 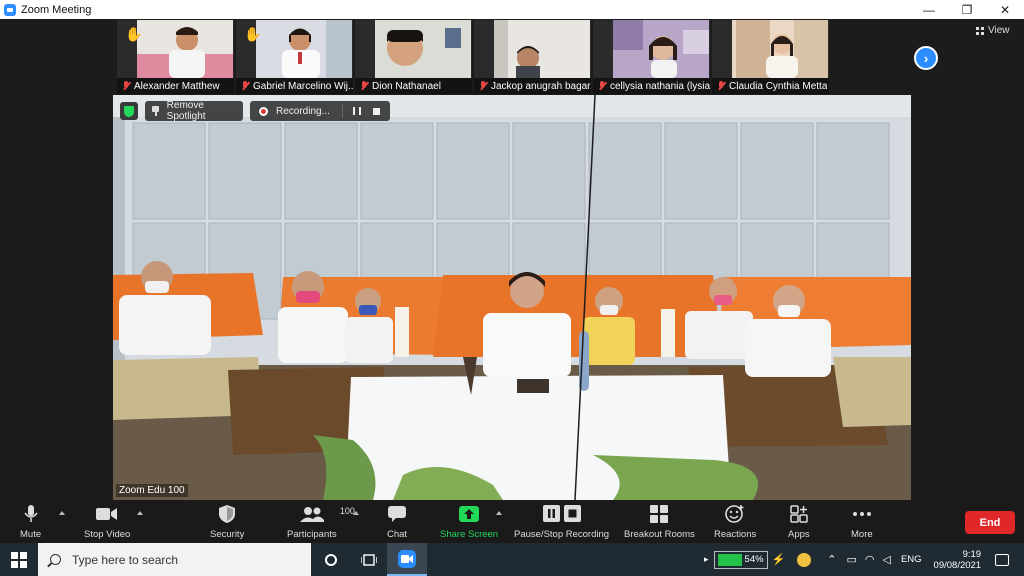 I want to click on grid-view-icon, so click(x=980, y=30).